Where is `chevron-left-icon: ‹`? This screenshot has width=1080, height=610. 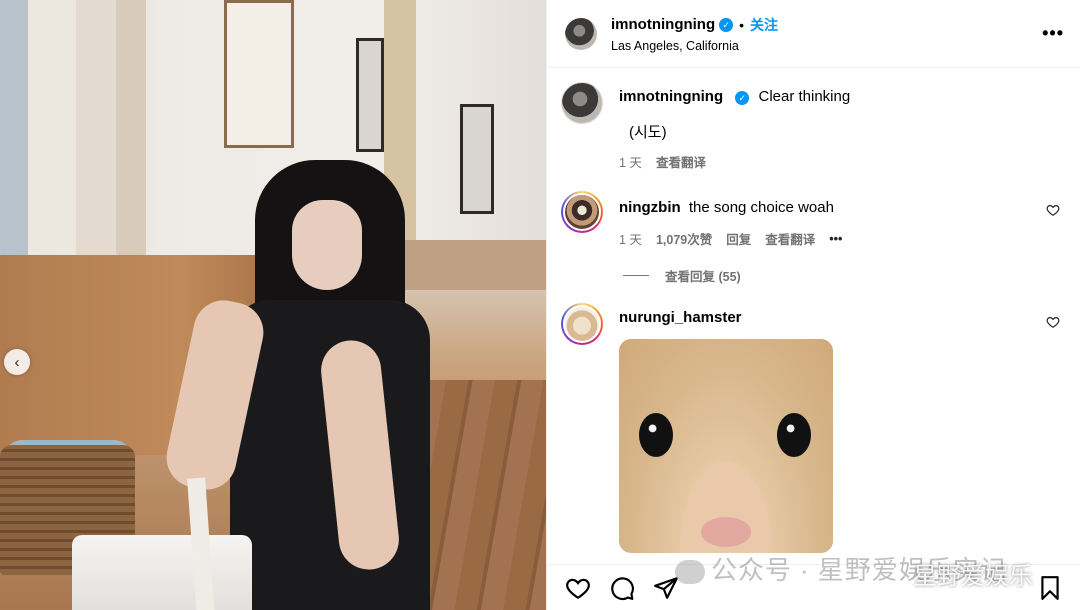 chevron-left-icon: ‹ is located at coordinates (17, 362).